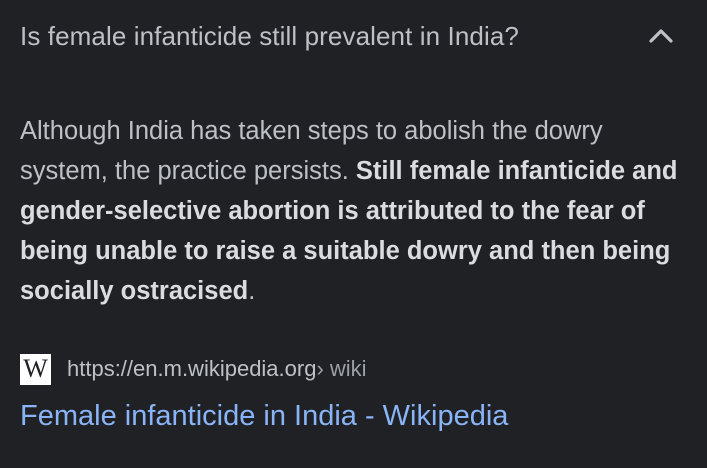  I want to click on source-citation: W https://en.m.wikipedia.org › wiki, so click(193, 369).